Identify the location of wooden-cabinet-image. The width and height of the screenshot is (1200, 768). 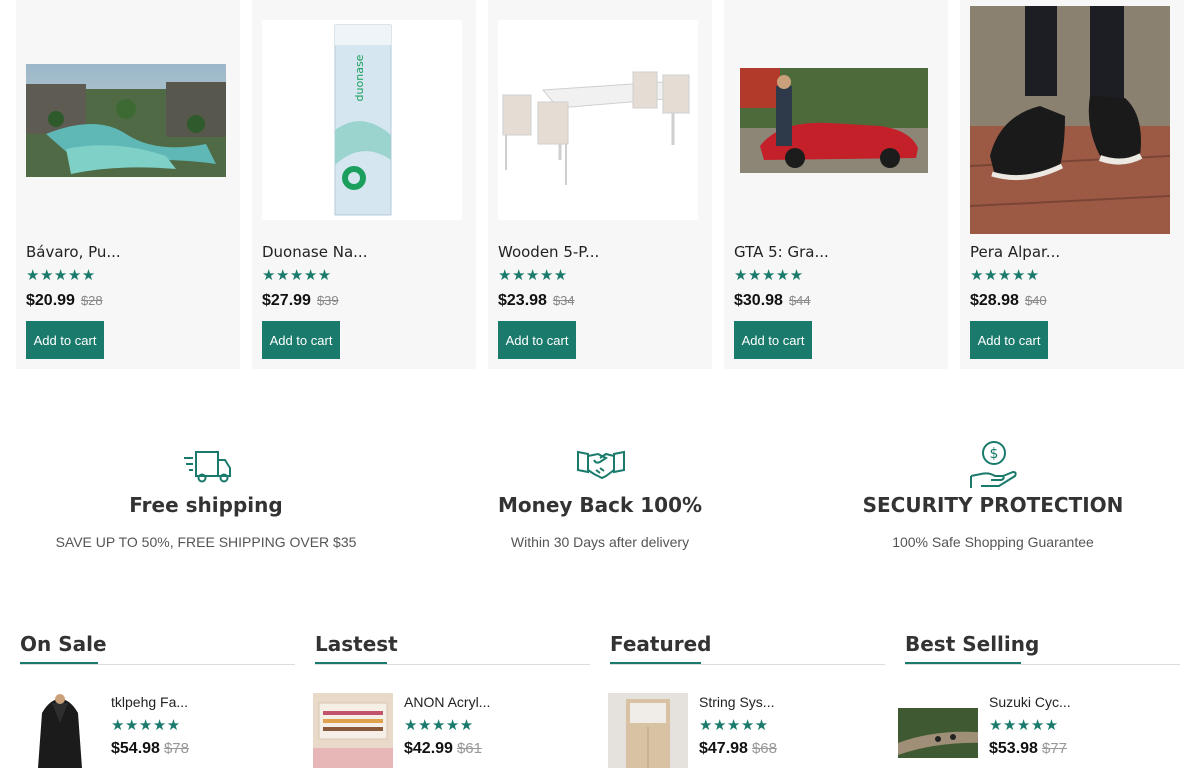
(648, 730).